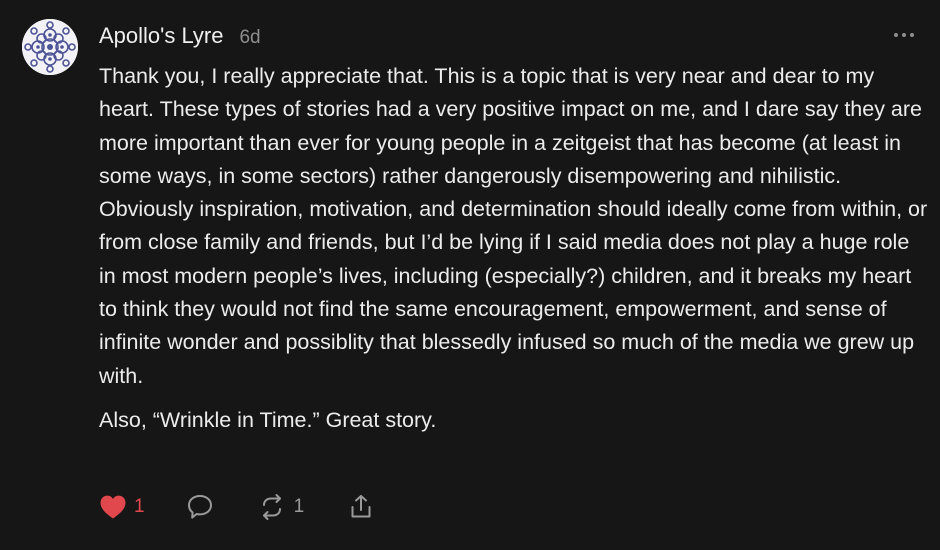 The height and width of the screenshot is (550, 940). Describe the element at coordinates (250, 37) in the screenshot. I see `timestamp: 6d` at that location.